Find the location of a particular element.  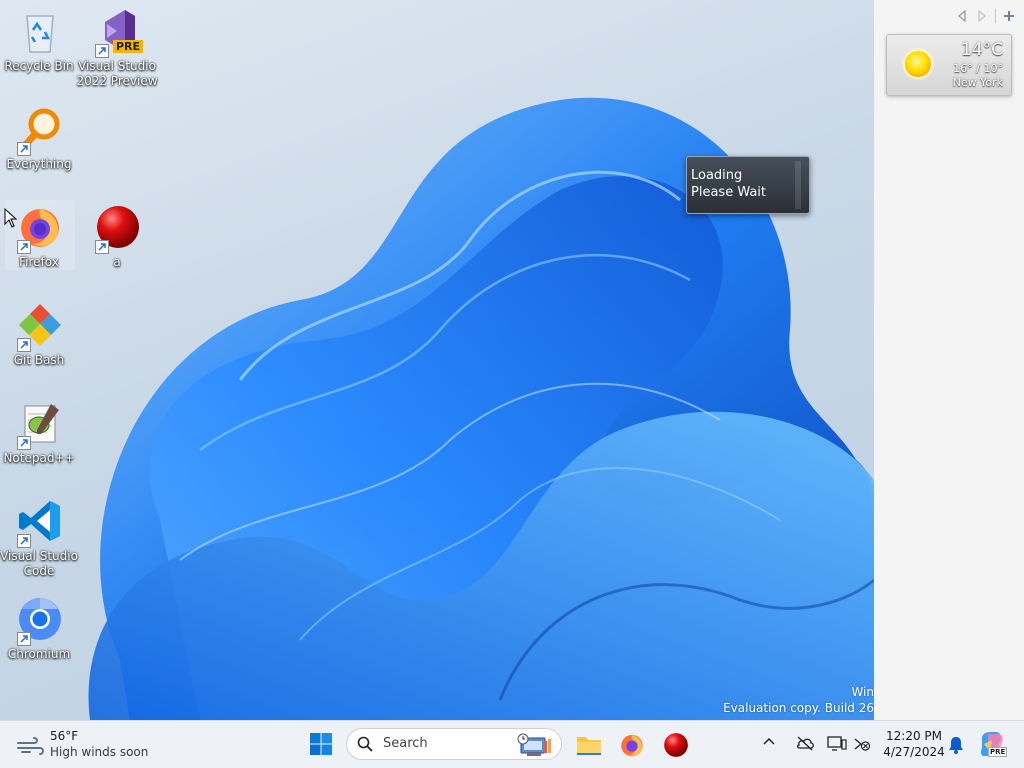

search-input is located at coordinates (443, 743).